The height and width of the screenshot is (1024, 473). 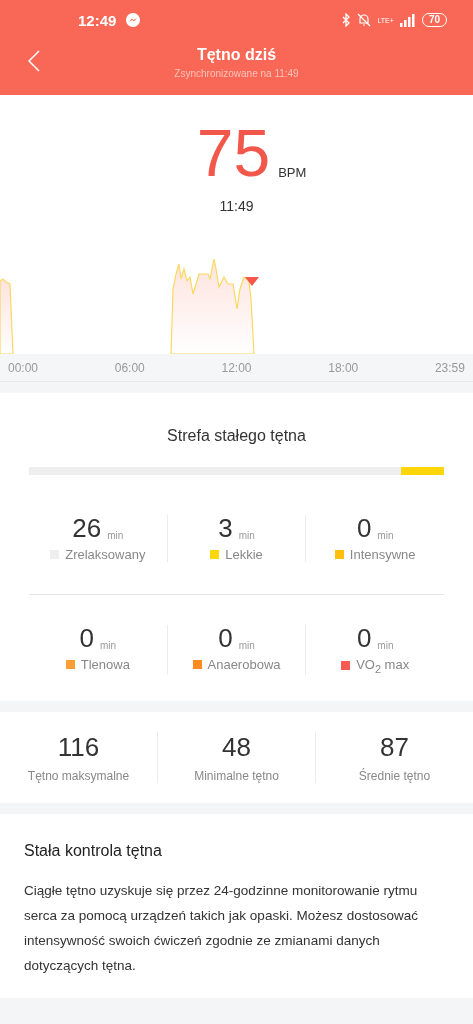 I want to click on stat-value: 116, so click(x=78, y=747).